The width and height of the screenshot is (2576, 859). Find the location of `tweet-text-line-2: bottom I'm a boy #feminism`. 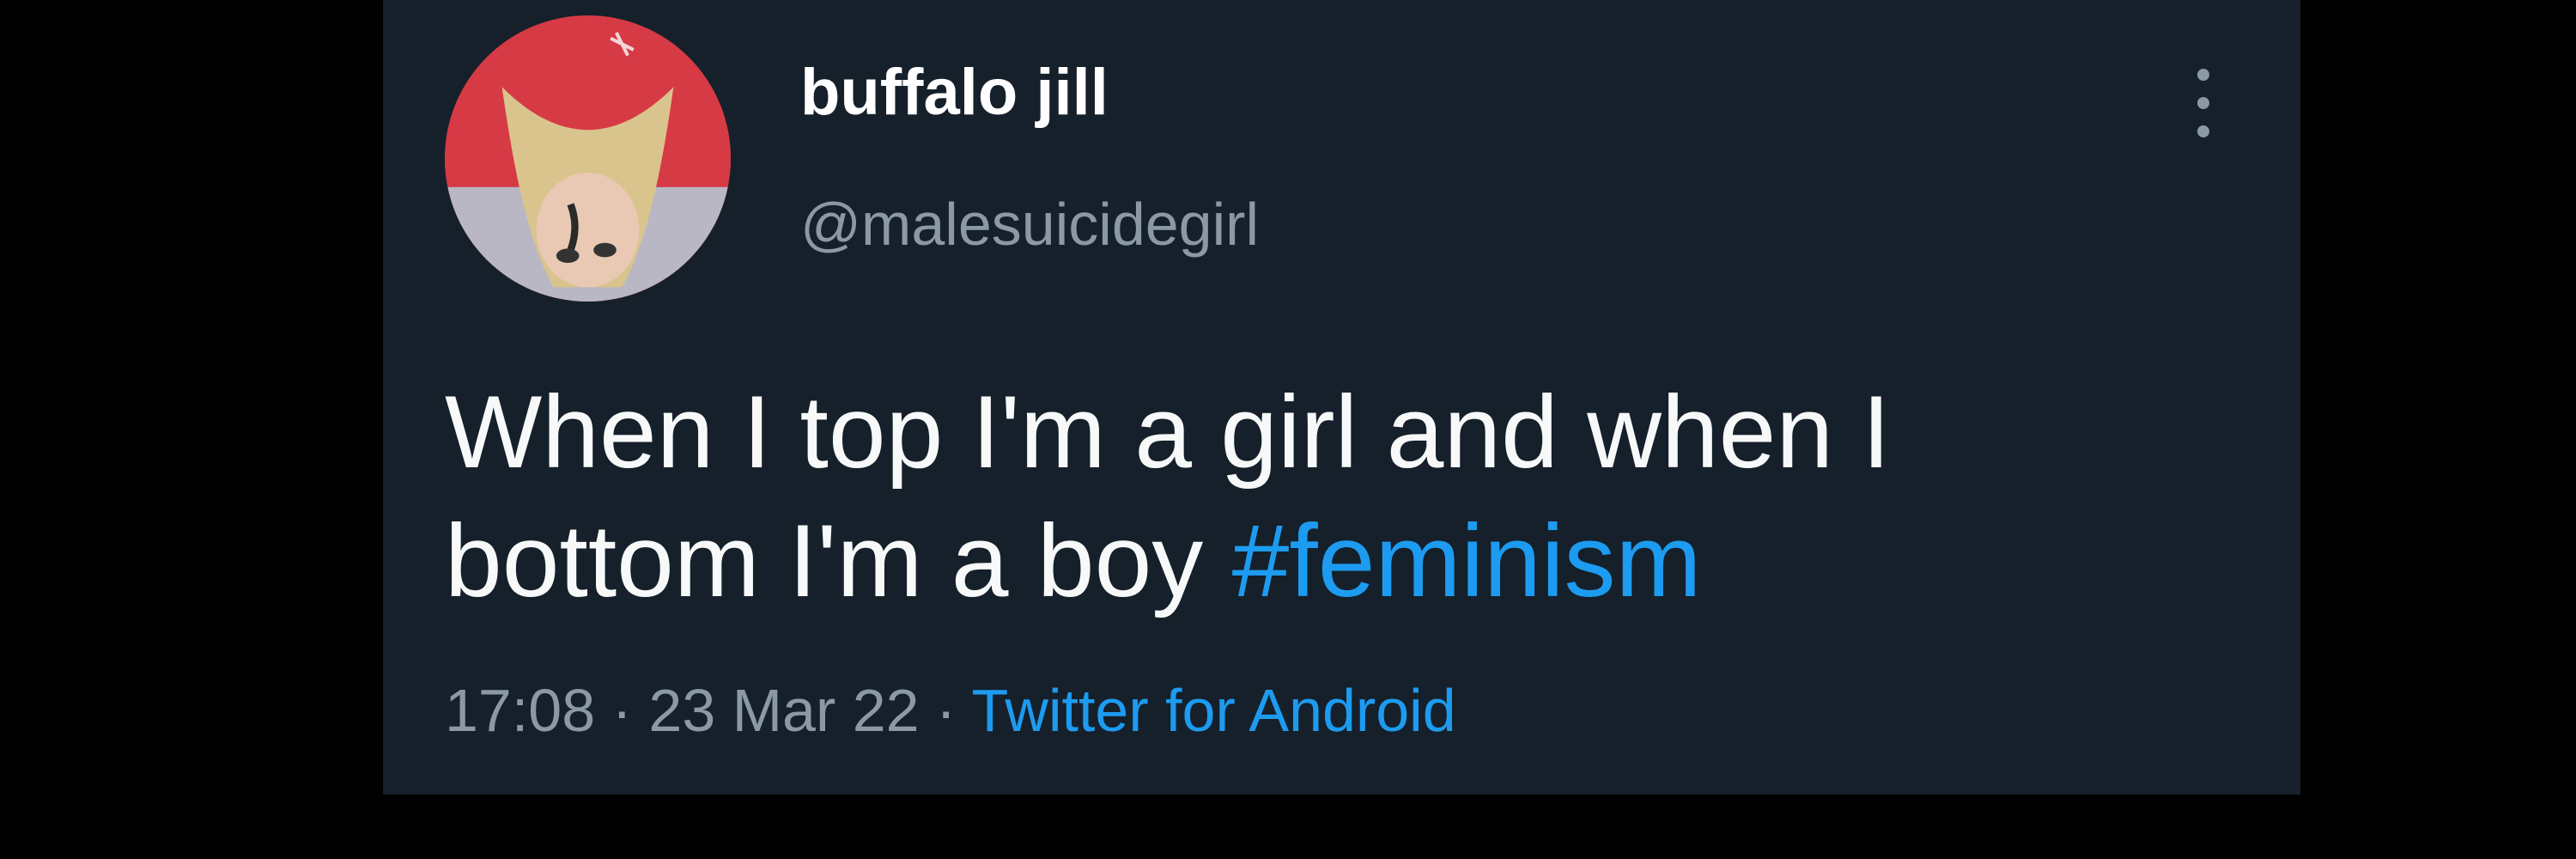

tweet-text-line-2: bottom I'm a boy #feminism is located at coordinates (1346, 561).